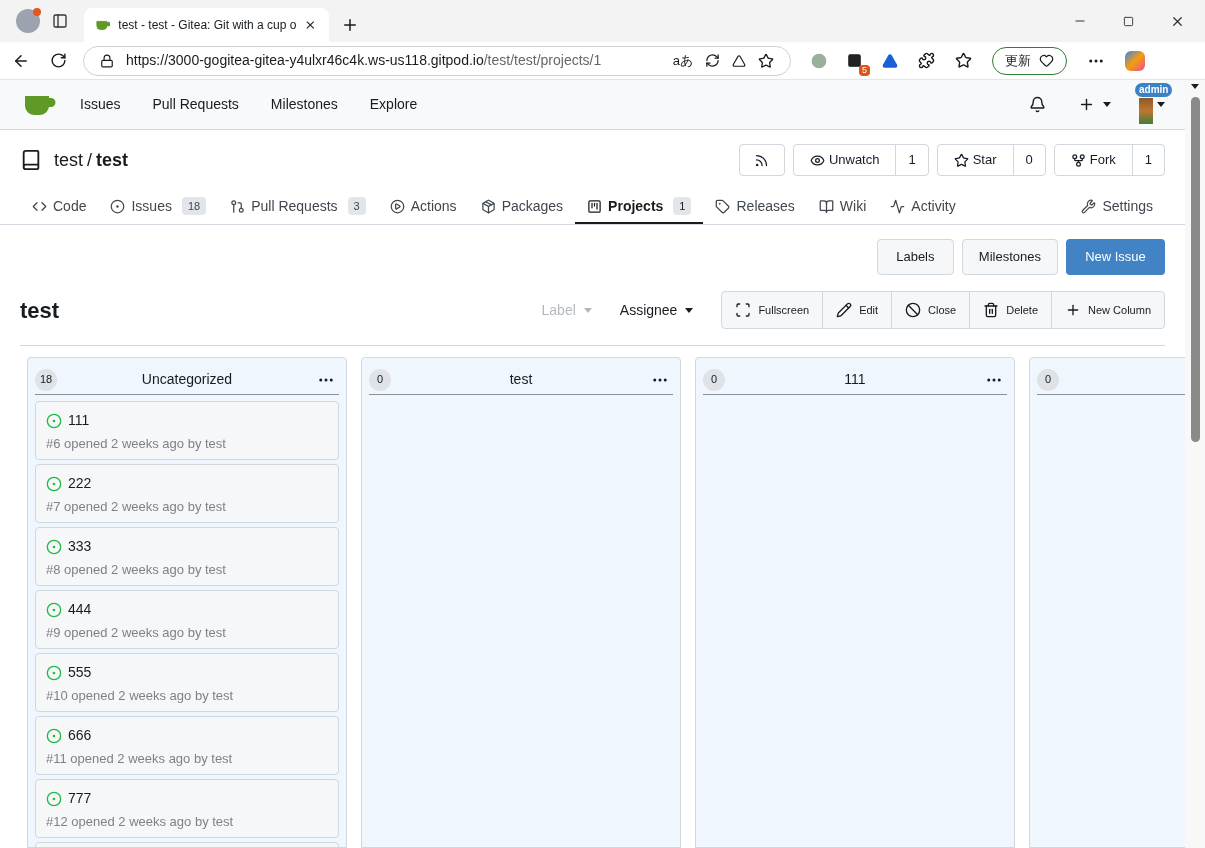 This screenshot has width=1205, height=848. What do you see at coordinates (187, 556) in the screenshot?
I see `issue-card: 333 #8 opened 2 weeks ago by test` at bounding box center [187, 556].